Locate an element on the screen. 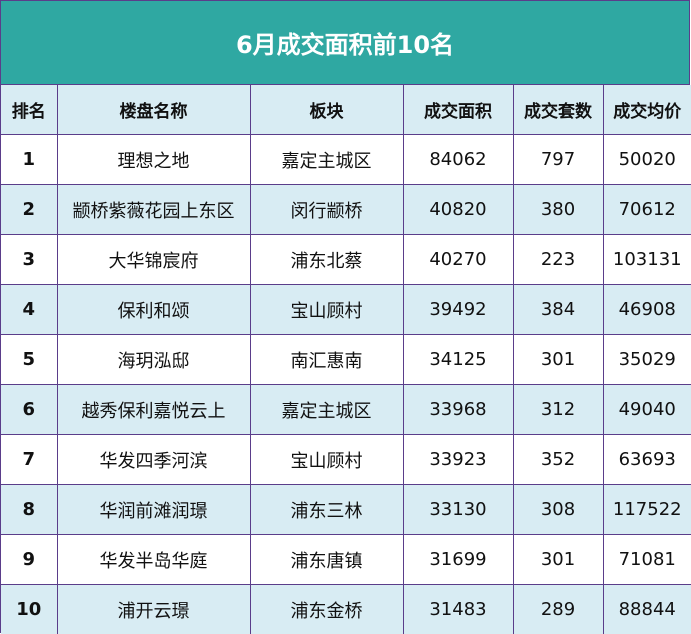 The image size is (691, 634). cell-area: 84062 is located at coordinates (458, 159).